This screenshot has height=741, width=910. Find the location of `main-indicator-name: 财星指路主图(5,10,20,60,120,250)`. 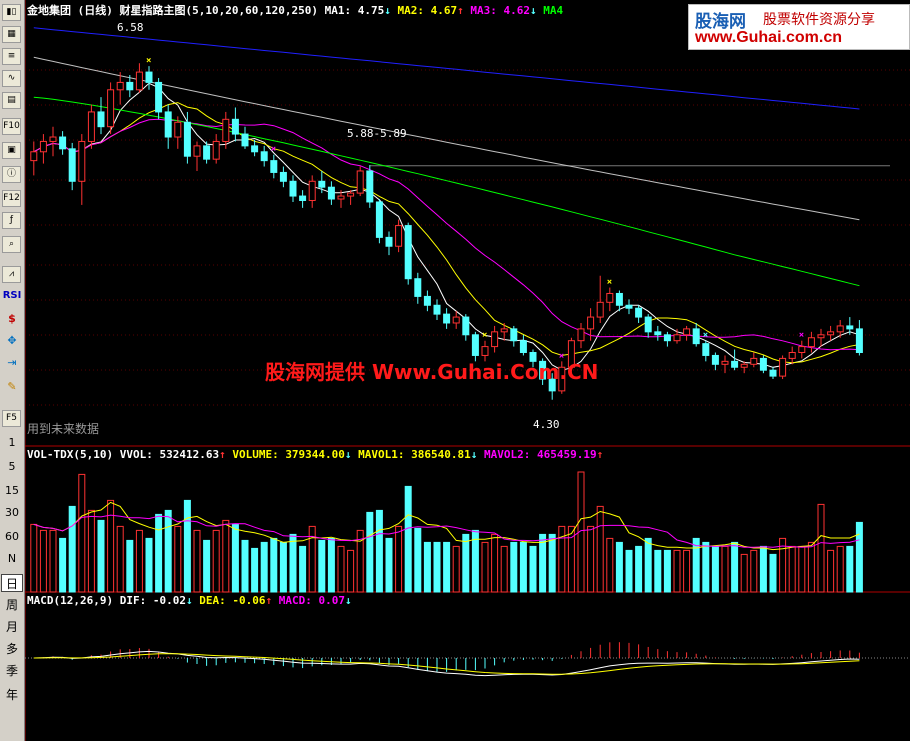

main-indicator-name: 财星指路主图(5,10,20,60,120,250) is located at coordinates (218, 10).